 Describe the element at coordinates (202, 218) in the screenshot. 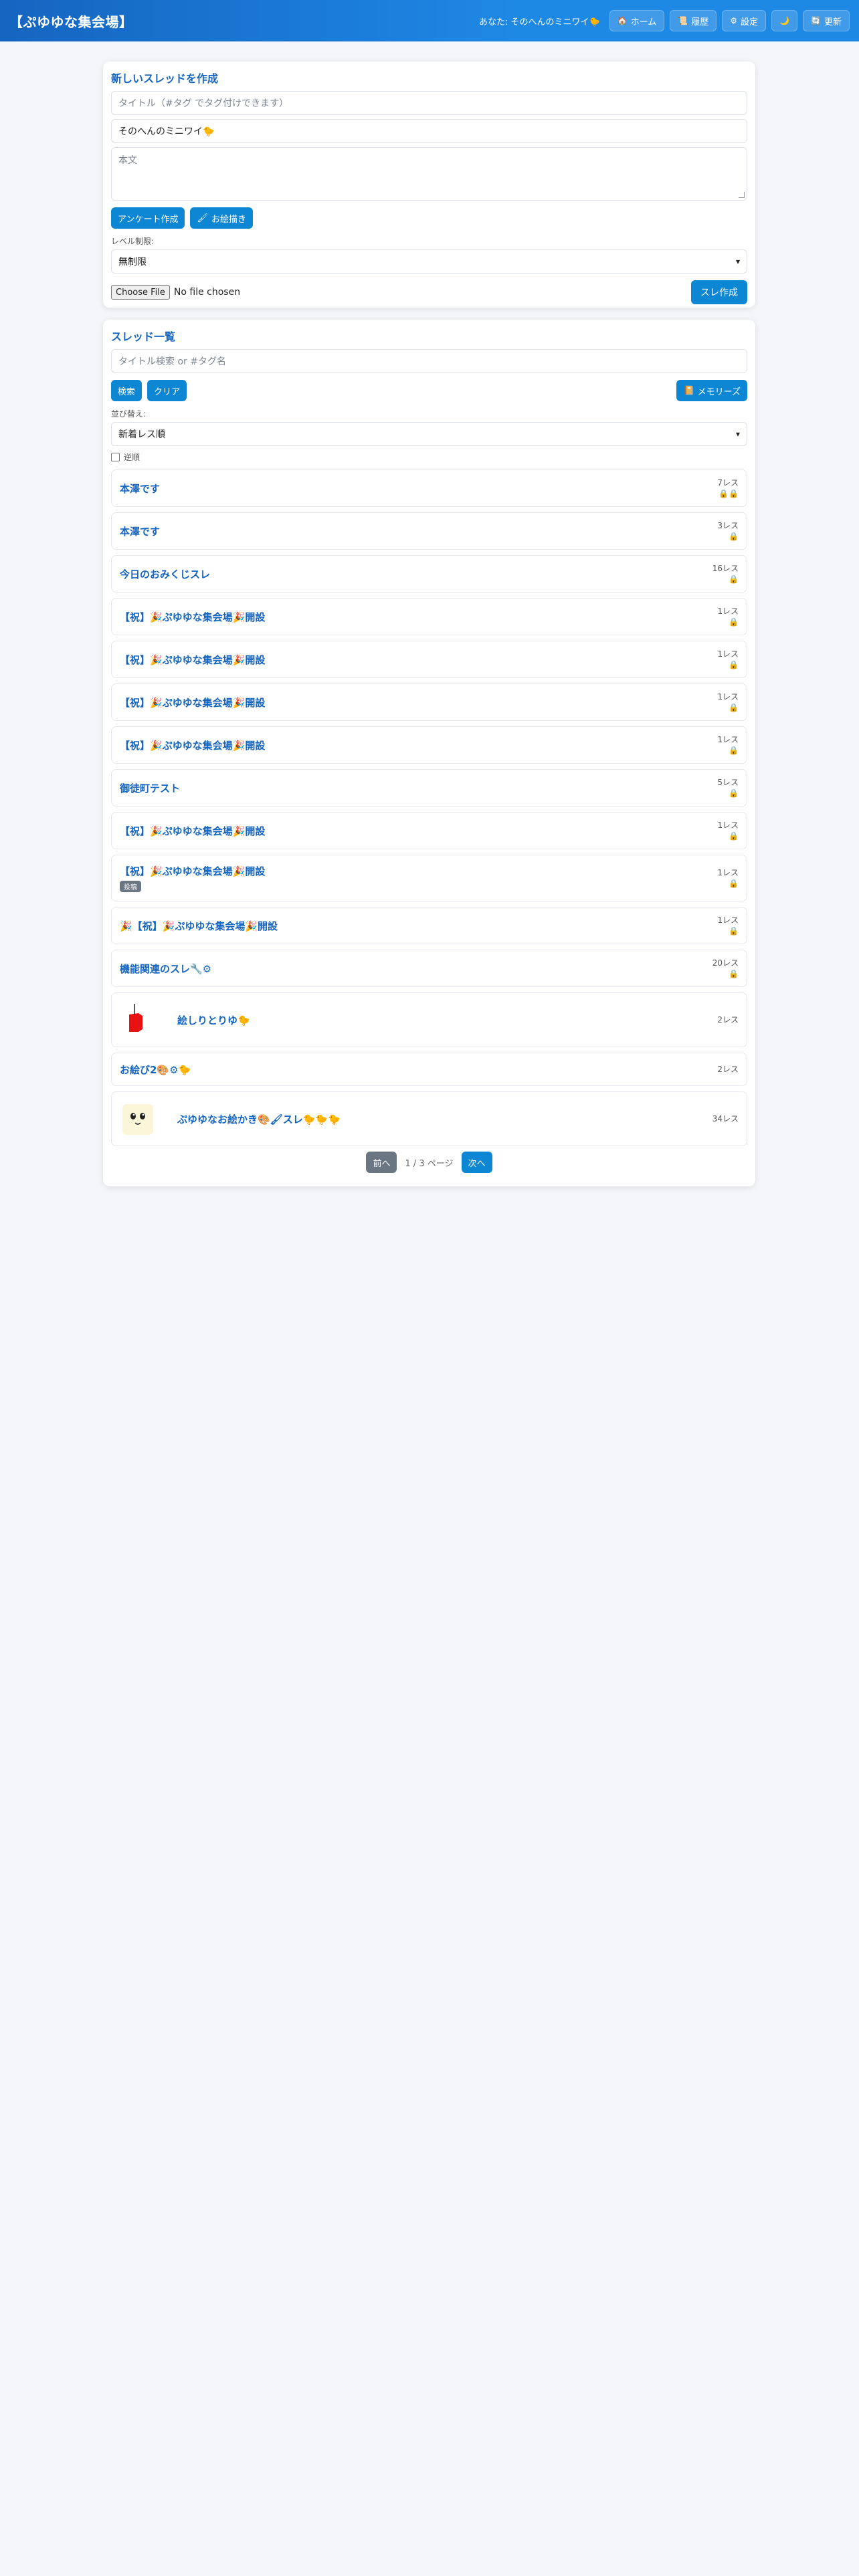

I see `brush-icon: 🖌` at that location.